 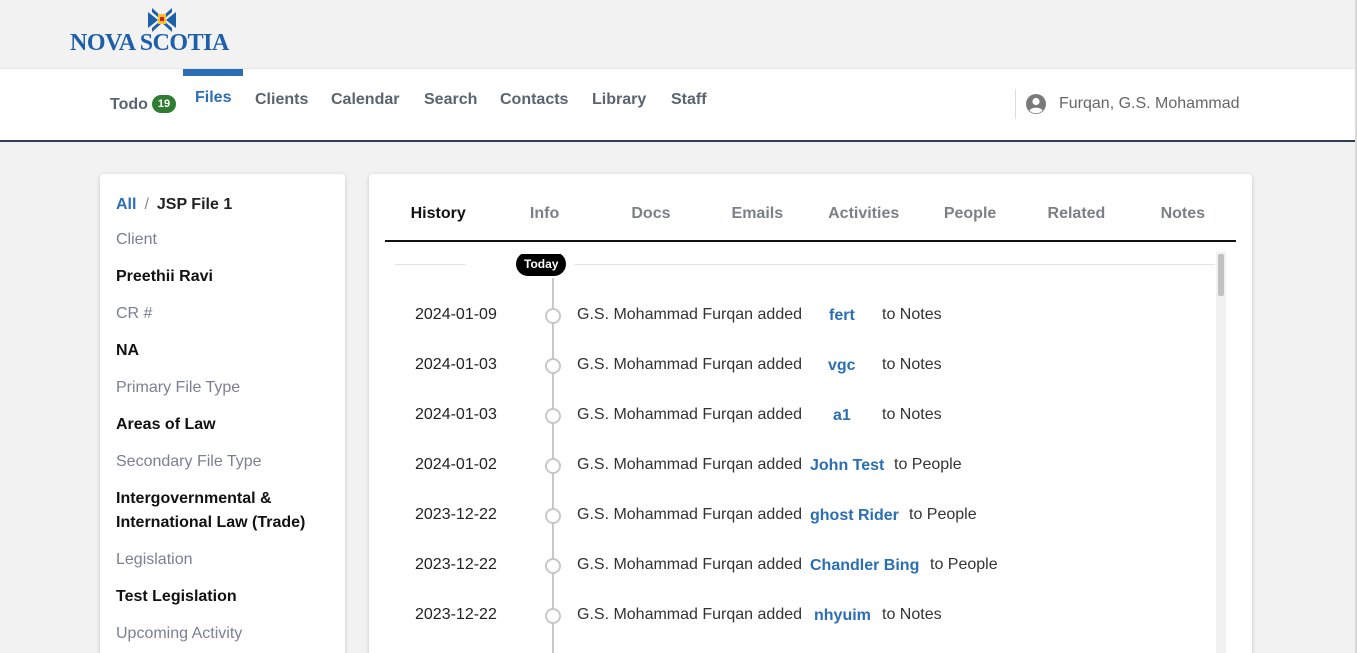 What do you see at coordinates (895, 264) in the screenshot?
I see `today-divider-right` at bounding box center [895, 264].